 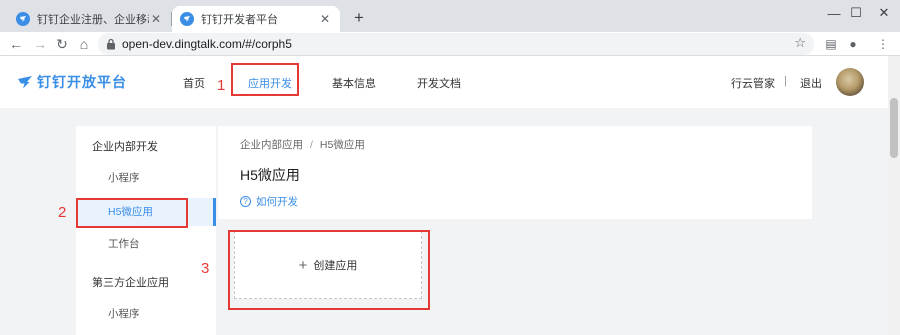 What do you see at coordinates (894, 195) in the screenshot?
I see `page-scrollbar` at bounding box center [894, 195].